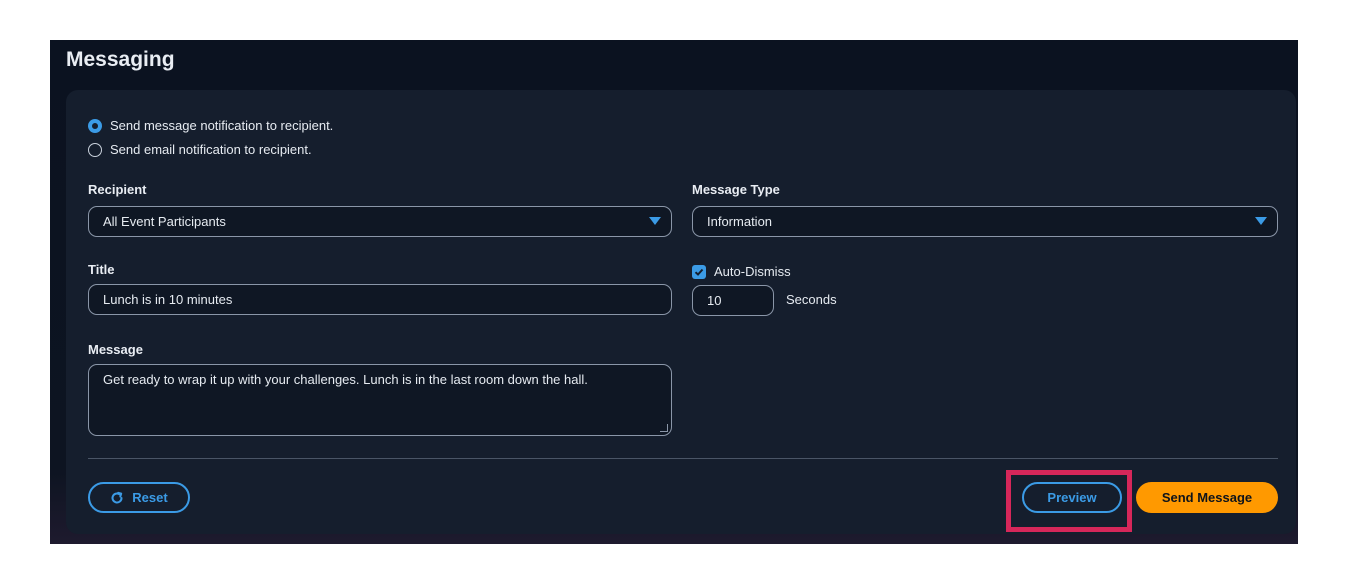 This screenshot has width=1348, height=562. What do you see at coordinates (380, 221) in the screenshot?
I see `recipient-select: All Event Participants` at bounding box center [380, 221].